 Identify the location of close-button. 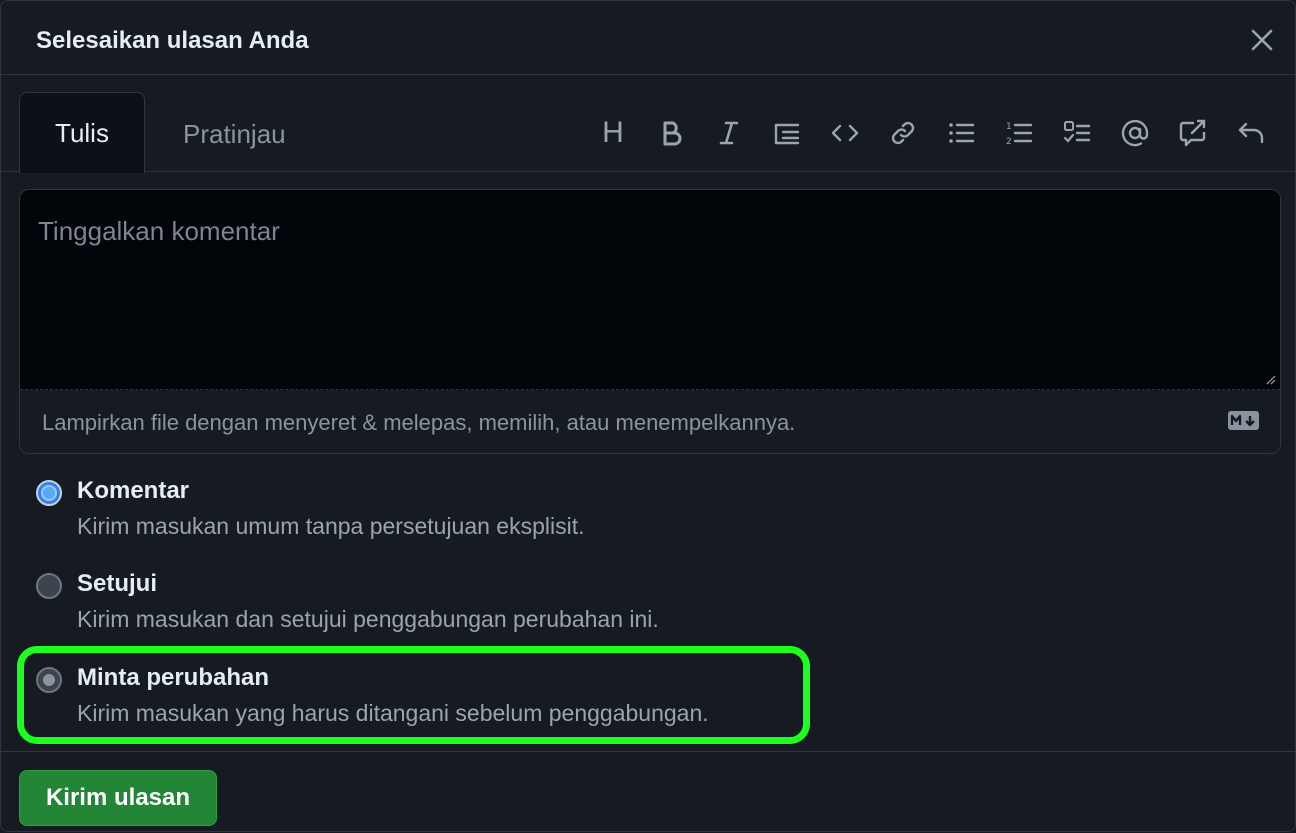
(1262, 40).